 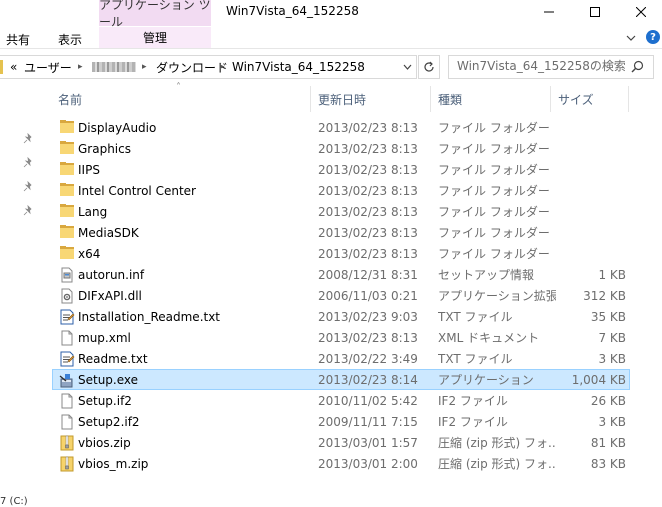 I want to click on help-icon: ?, so click(x=653, y=37).